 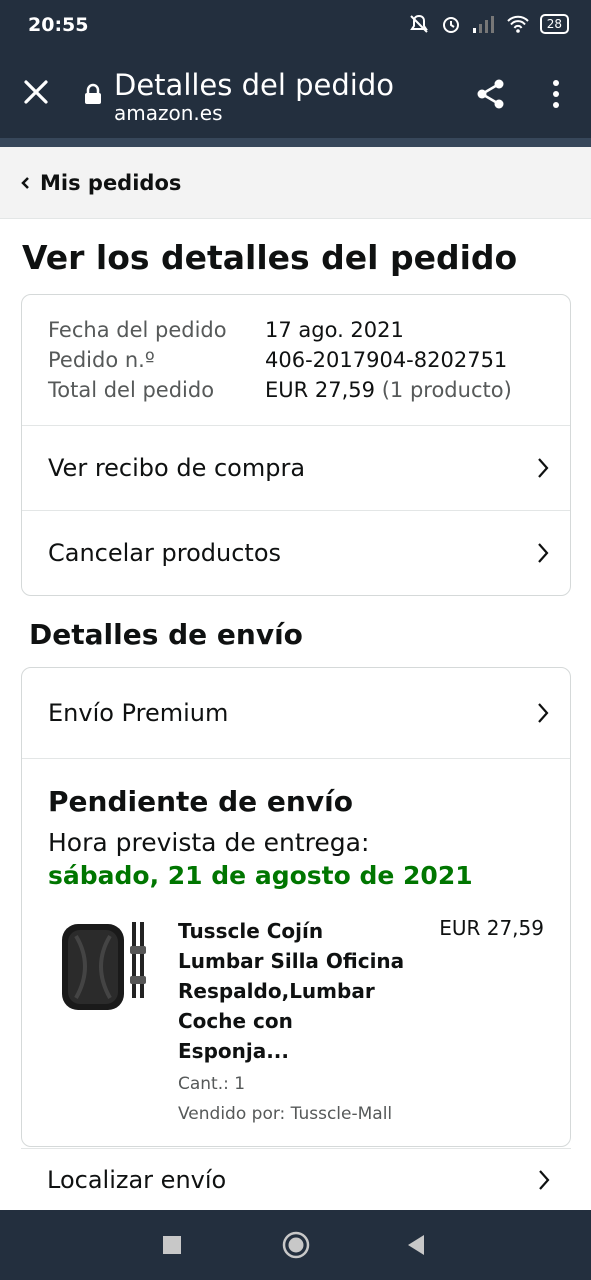 What do you see at coordinates (93, 93) in the screenshot?
I see `lock-icon` at bounding box center [93, 93].